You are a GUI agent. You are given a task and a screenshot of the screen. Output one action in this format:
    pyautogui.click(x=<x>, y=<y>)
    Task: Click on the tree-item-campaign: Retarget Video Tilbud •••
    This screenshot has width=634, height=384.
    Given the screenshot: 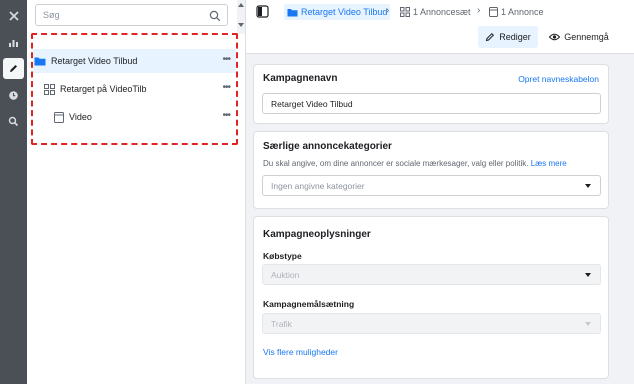 What is the action you would take?
    pyautogui.click(x=134, y=61)
    